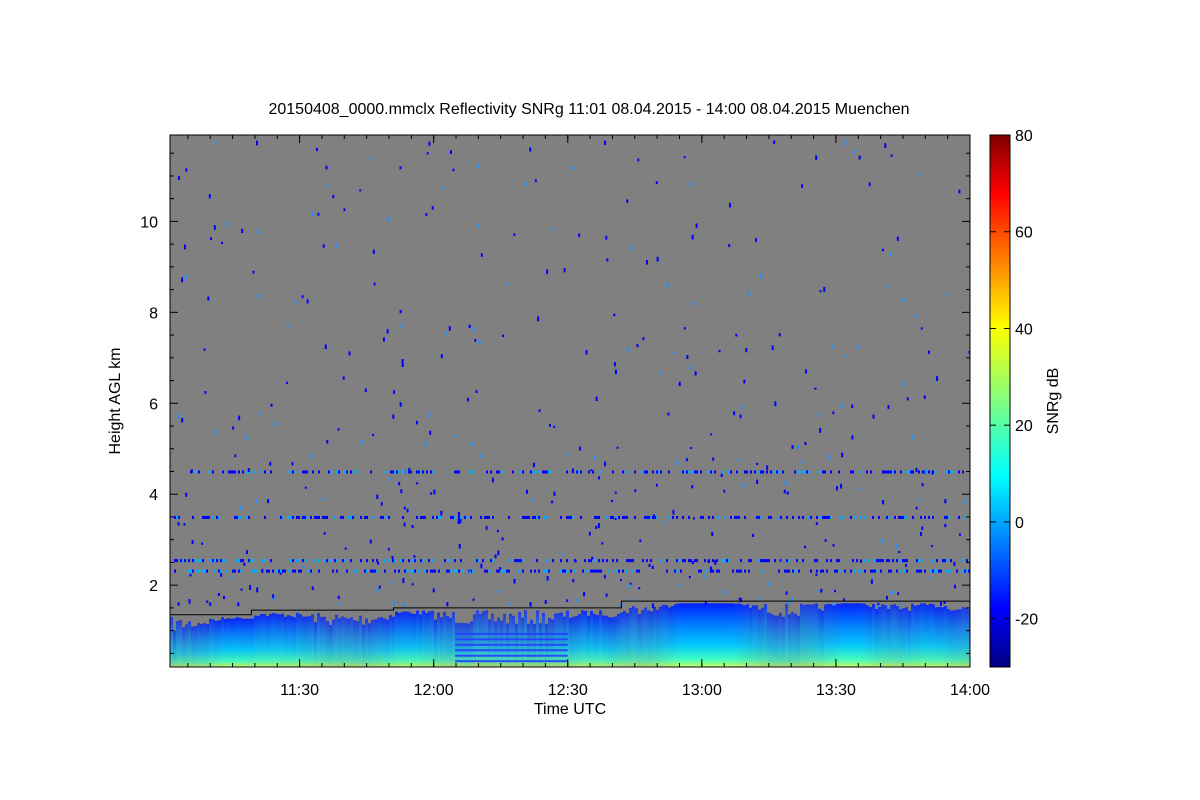 The height and width of the screenshot is (800, 1200). Describe the element at coordinates (1024, 329) in the screenshot. I see `colorbar-tick-label: 40` at that location.